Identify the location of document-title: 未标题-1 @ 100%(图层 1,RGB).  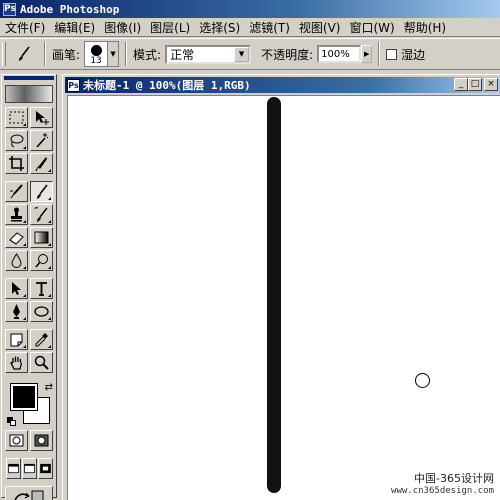
(167, 85).